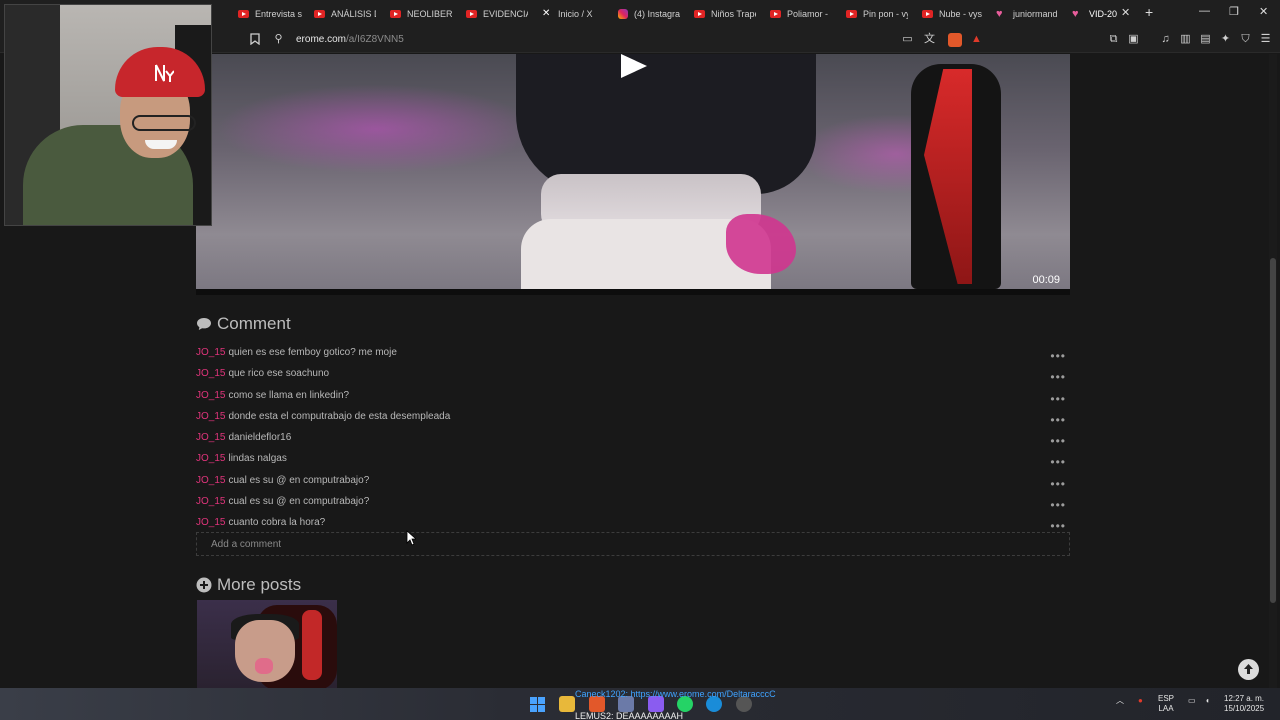 The height and width of the screenshot is (720, 1280). What do you see at coordinates (353, 13) in the screenshot?
I see `tab-label: ANÁLISIS D` at bounding box center [353, 13].